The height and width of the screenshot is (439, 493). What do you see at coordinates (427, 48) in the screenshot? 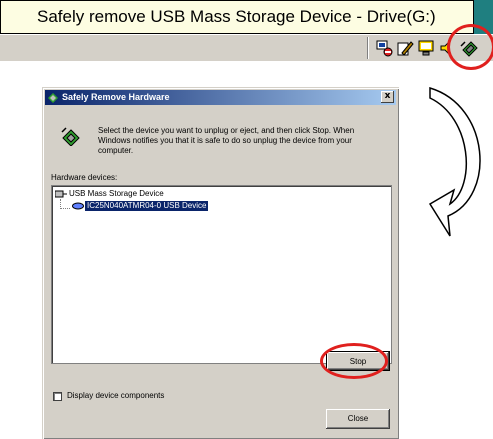
I see `monitor-icon` at bounding box center [427, 48].